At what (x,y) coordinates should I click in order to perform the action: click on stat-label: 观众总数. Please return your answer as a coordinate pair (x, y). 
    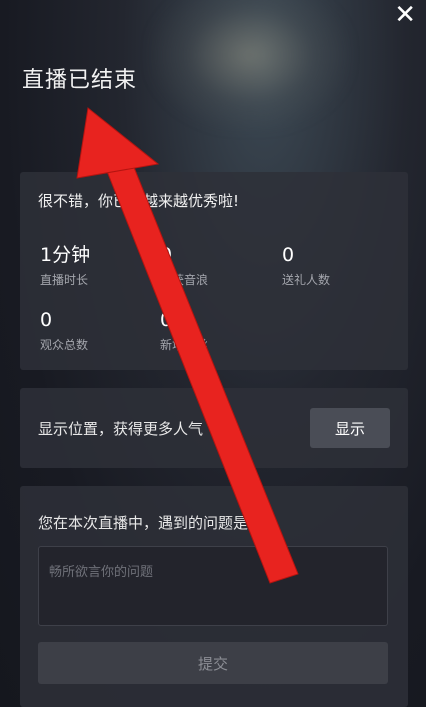
    Looking at the image, I should click on (64, 345).